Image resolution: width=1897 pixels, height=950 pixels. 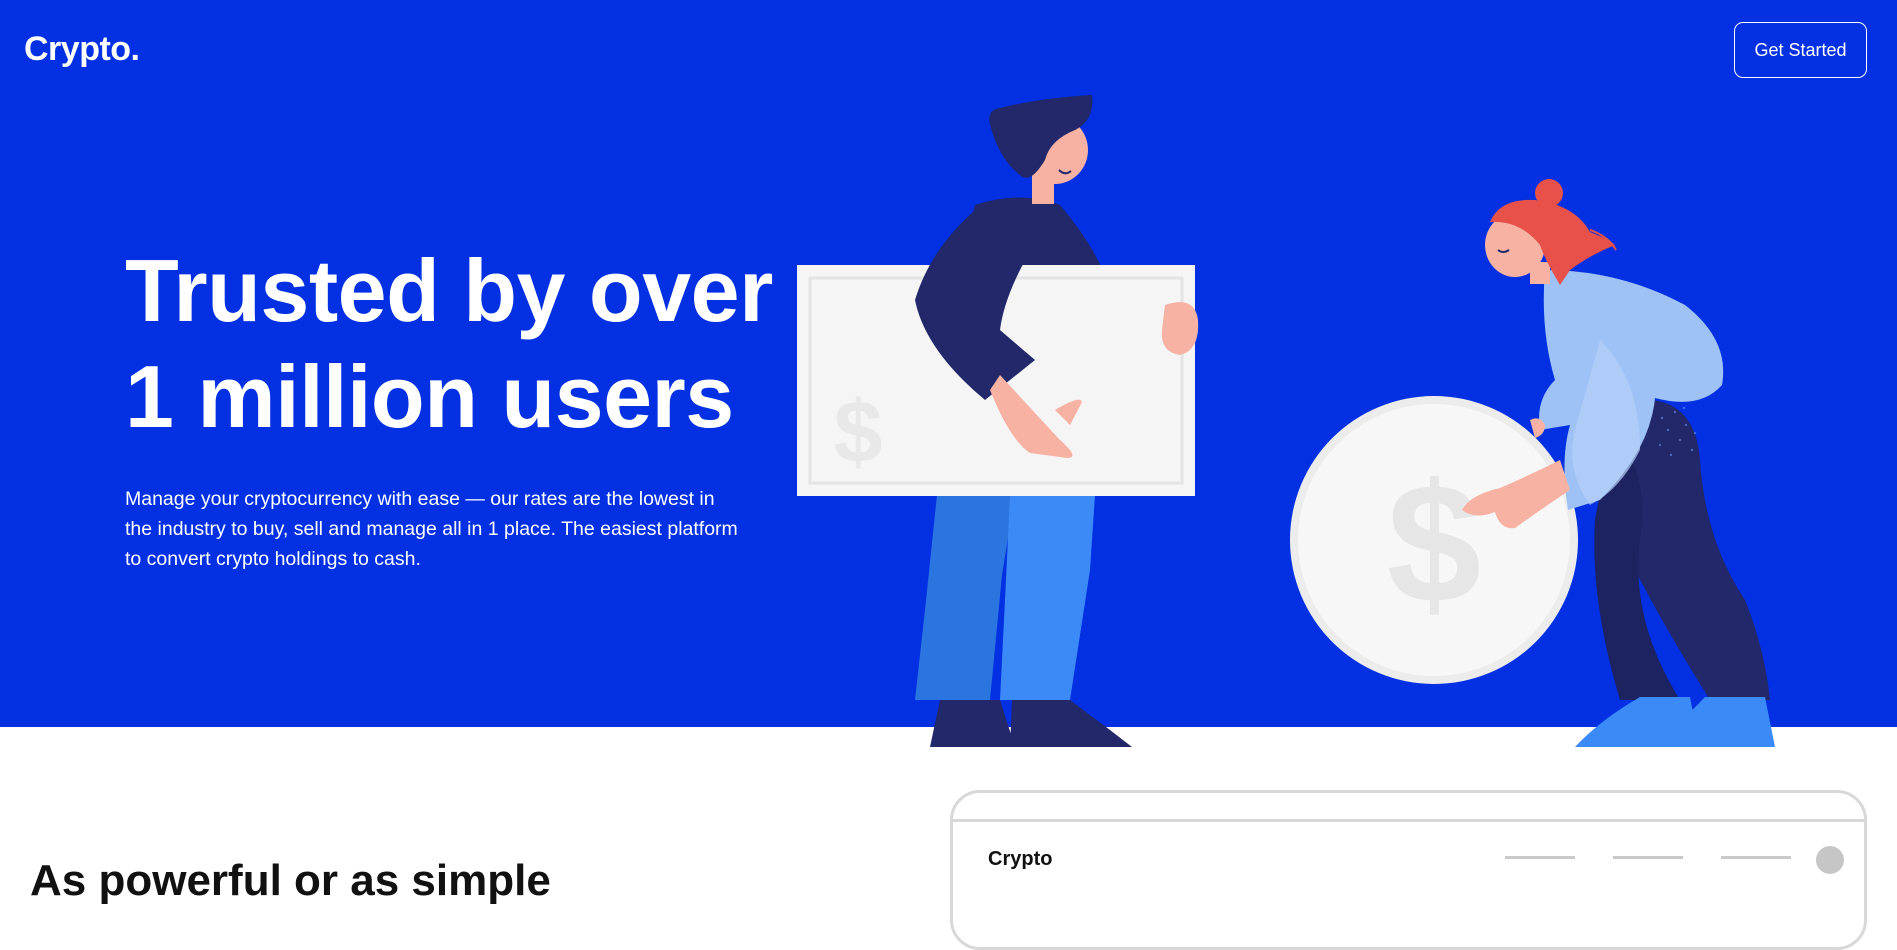 I want to click on mockup-divider, so click(x=1408, y=820).